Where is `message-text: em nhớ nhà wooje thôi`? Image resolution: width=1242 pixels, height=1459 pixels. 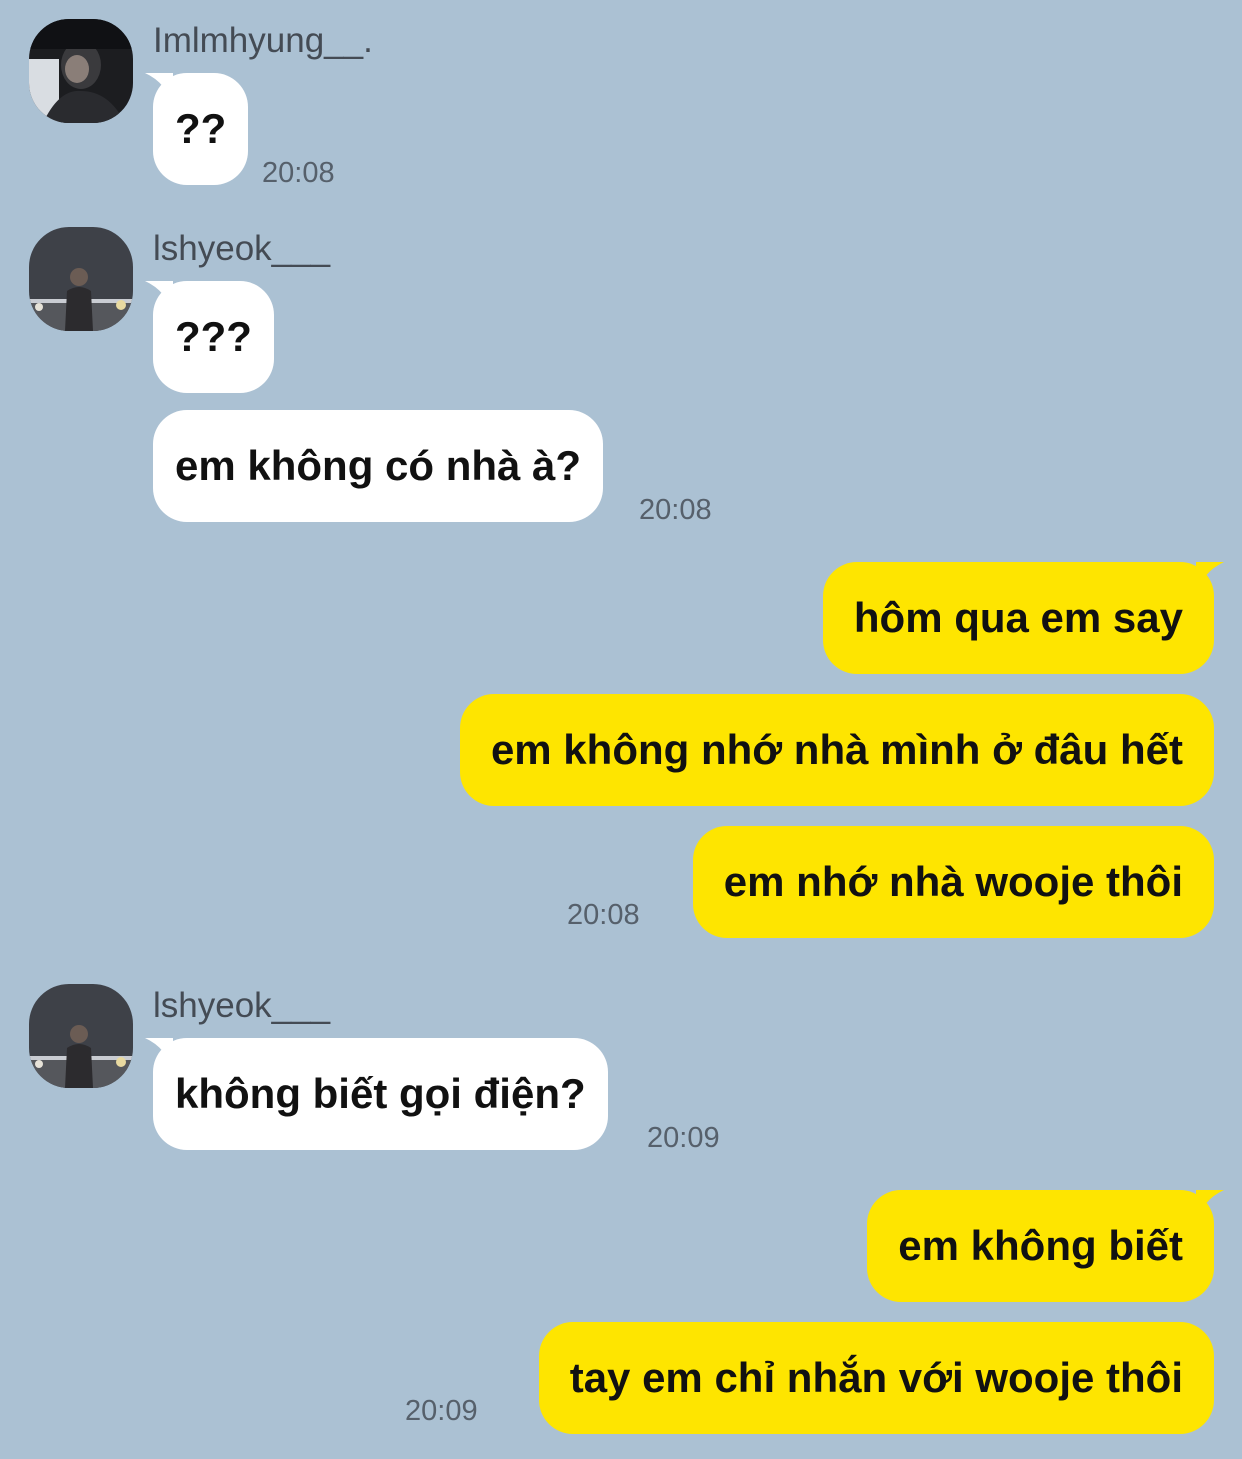 message-text: em nhớ nhà wooje thôi is located at coordinates (953, 881).